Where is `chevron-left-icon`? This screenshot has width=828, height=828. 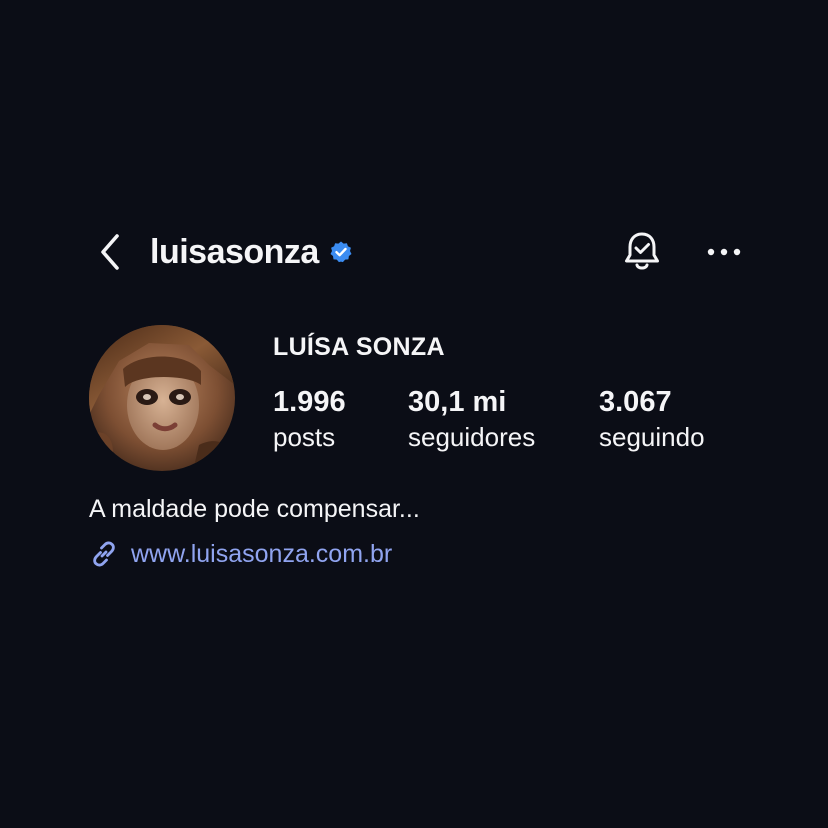
chevron-left-icon is located at coordinates (110, 252).